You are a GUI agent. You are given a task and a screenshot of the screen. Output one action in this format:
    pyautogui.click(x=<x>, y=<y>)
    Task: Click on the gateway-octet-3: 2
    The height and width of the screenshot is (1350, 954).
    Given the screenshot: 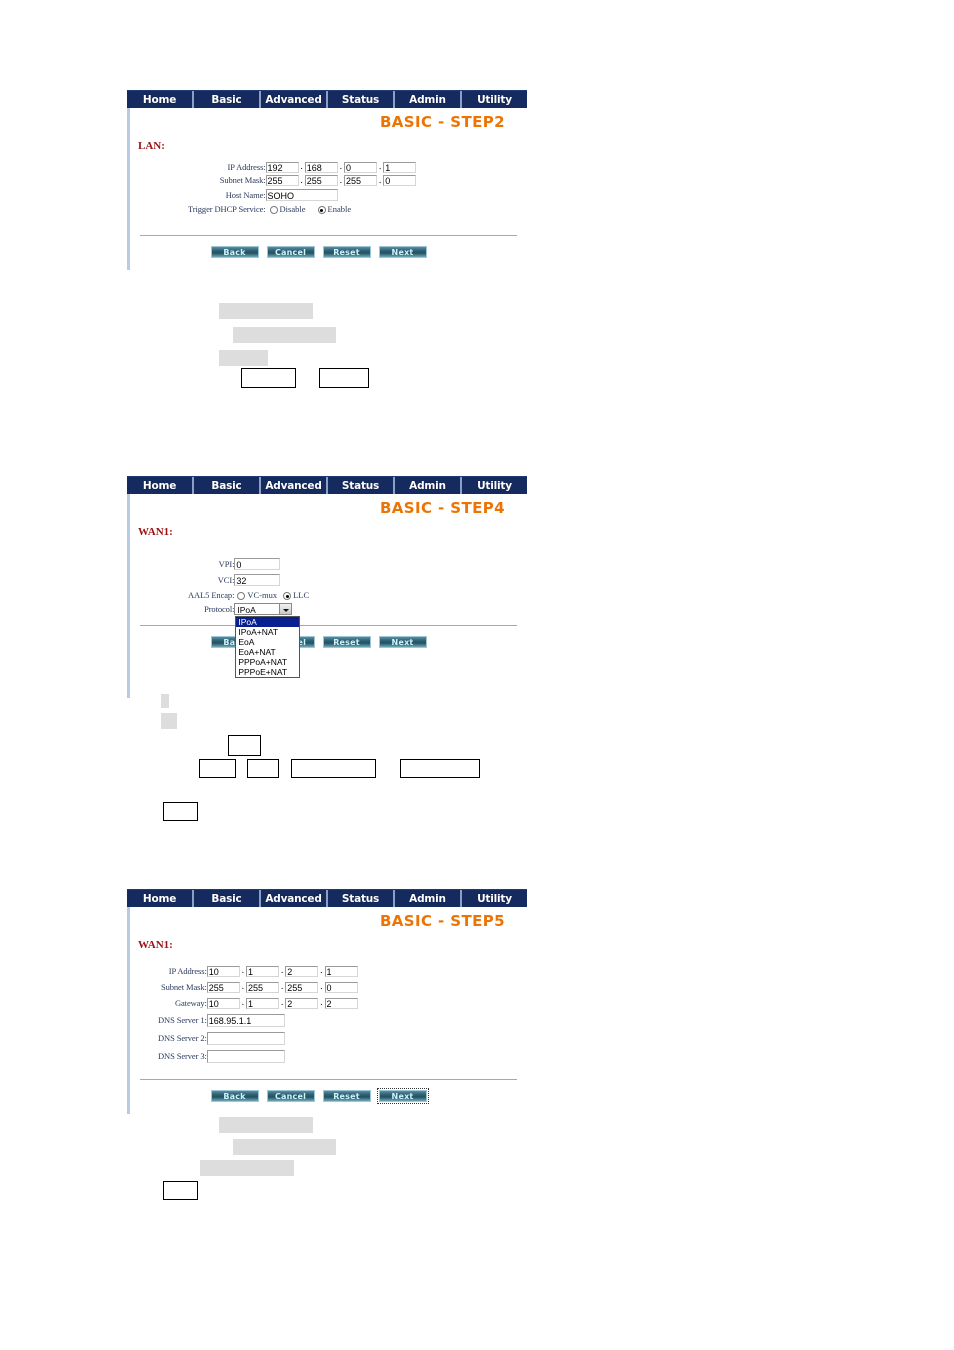 What is the action you would take?
    pyautogui.click(x=302, y=1003)
    